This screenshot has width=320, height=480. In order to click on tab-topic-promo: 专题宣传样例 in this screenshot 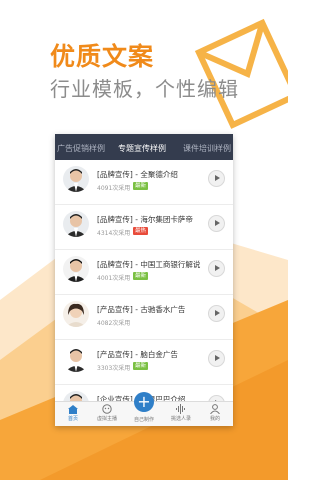, I will do `click(142, 148)`.